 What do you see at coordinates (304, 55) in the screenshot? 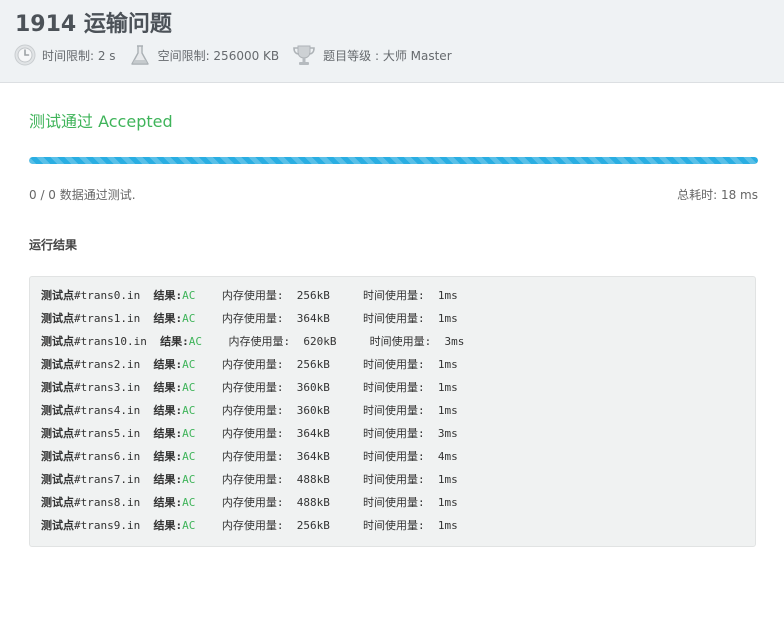
I see `trophy-icon` at bounding box center [304, 55].